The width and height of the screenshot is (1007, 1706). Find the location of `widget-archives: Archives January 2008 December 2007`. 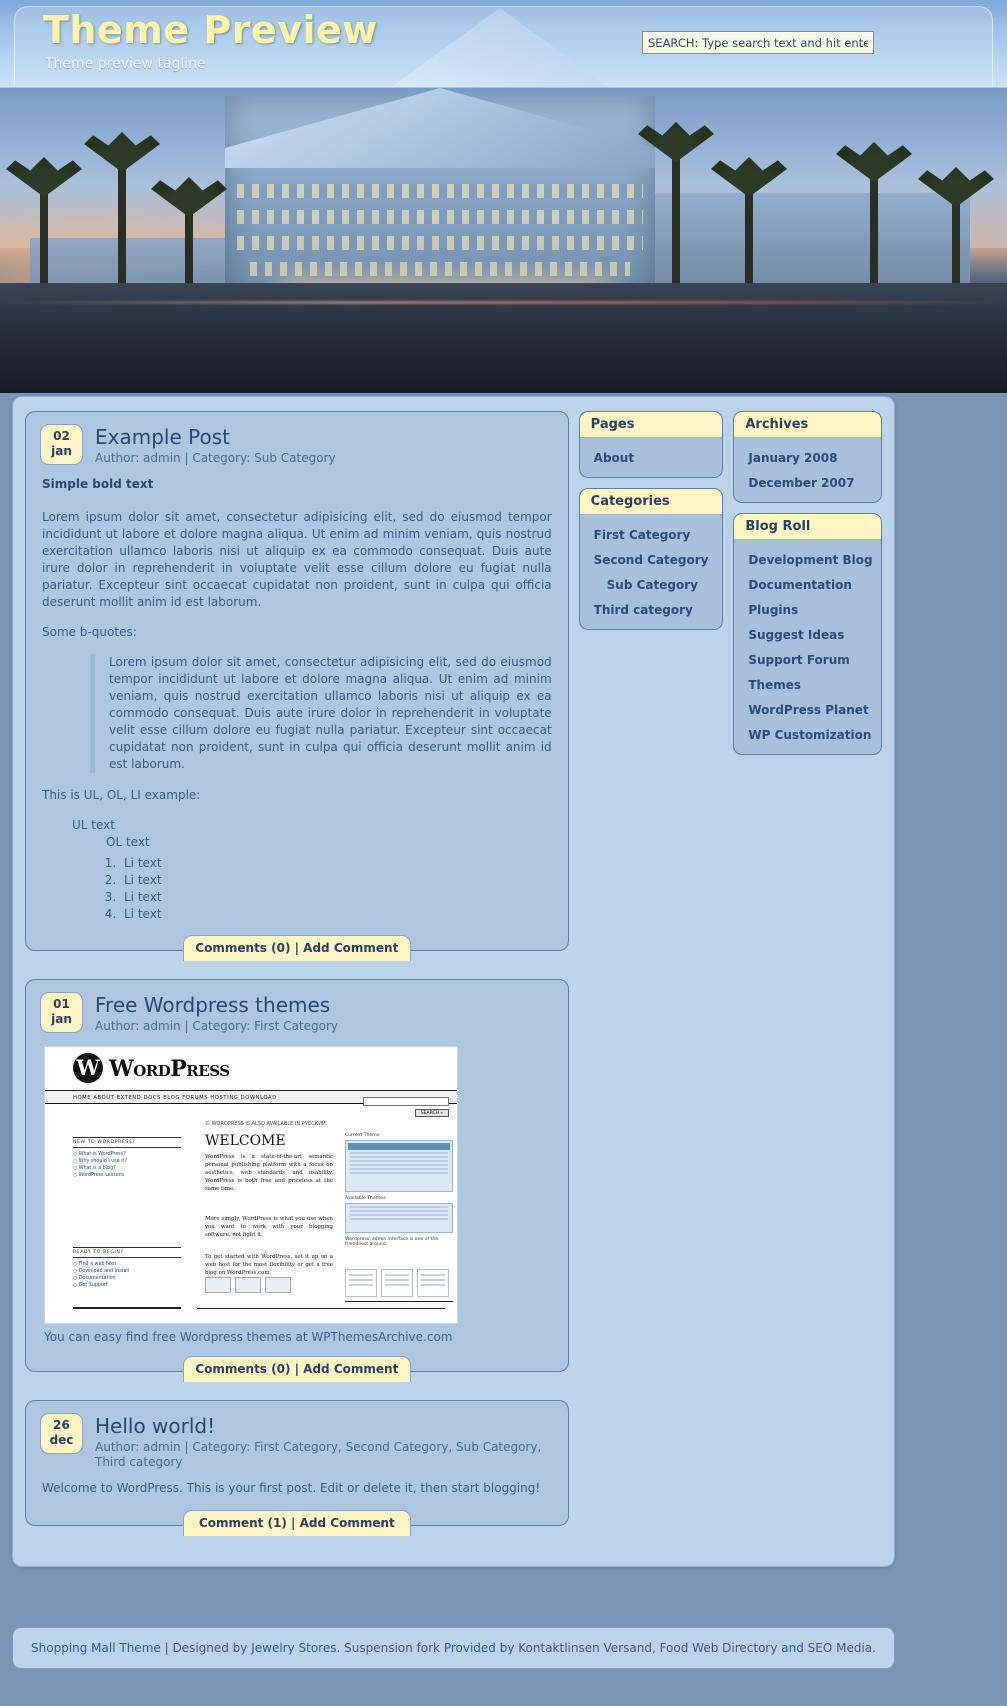

widget-archives: Archives January 2008 December 2007 is located at coordinates (807, 457).